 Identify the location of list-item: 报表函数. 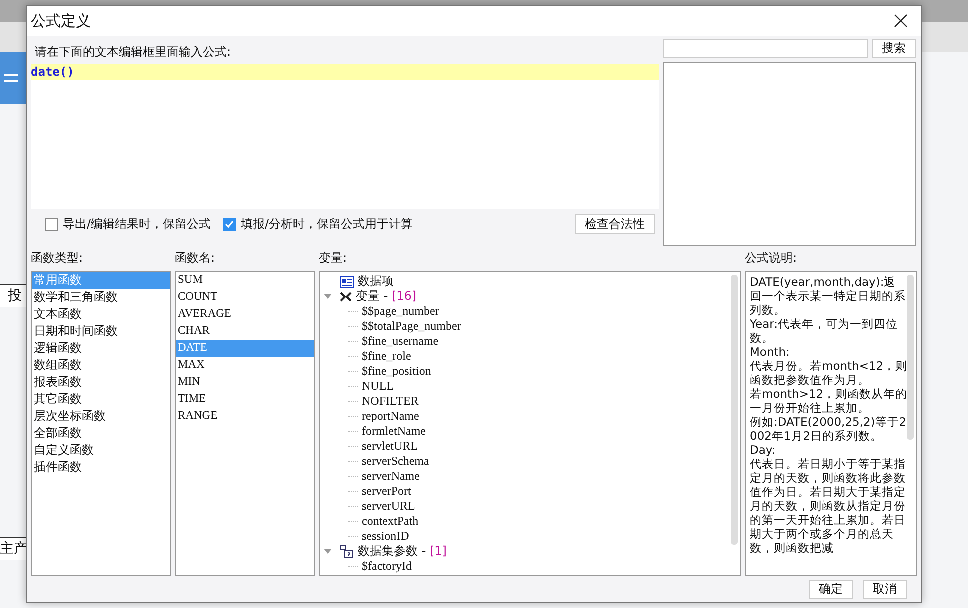
(101, 382).